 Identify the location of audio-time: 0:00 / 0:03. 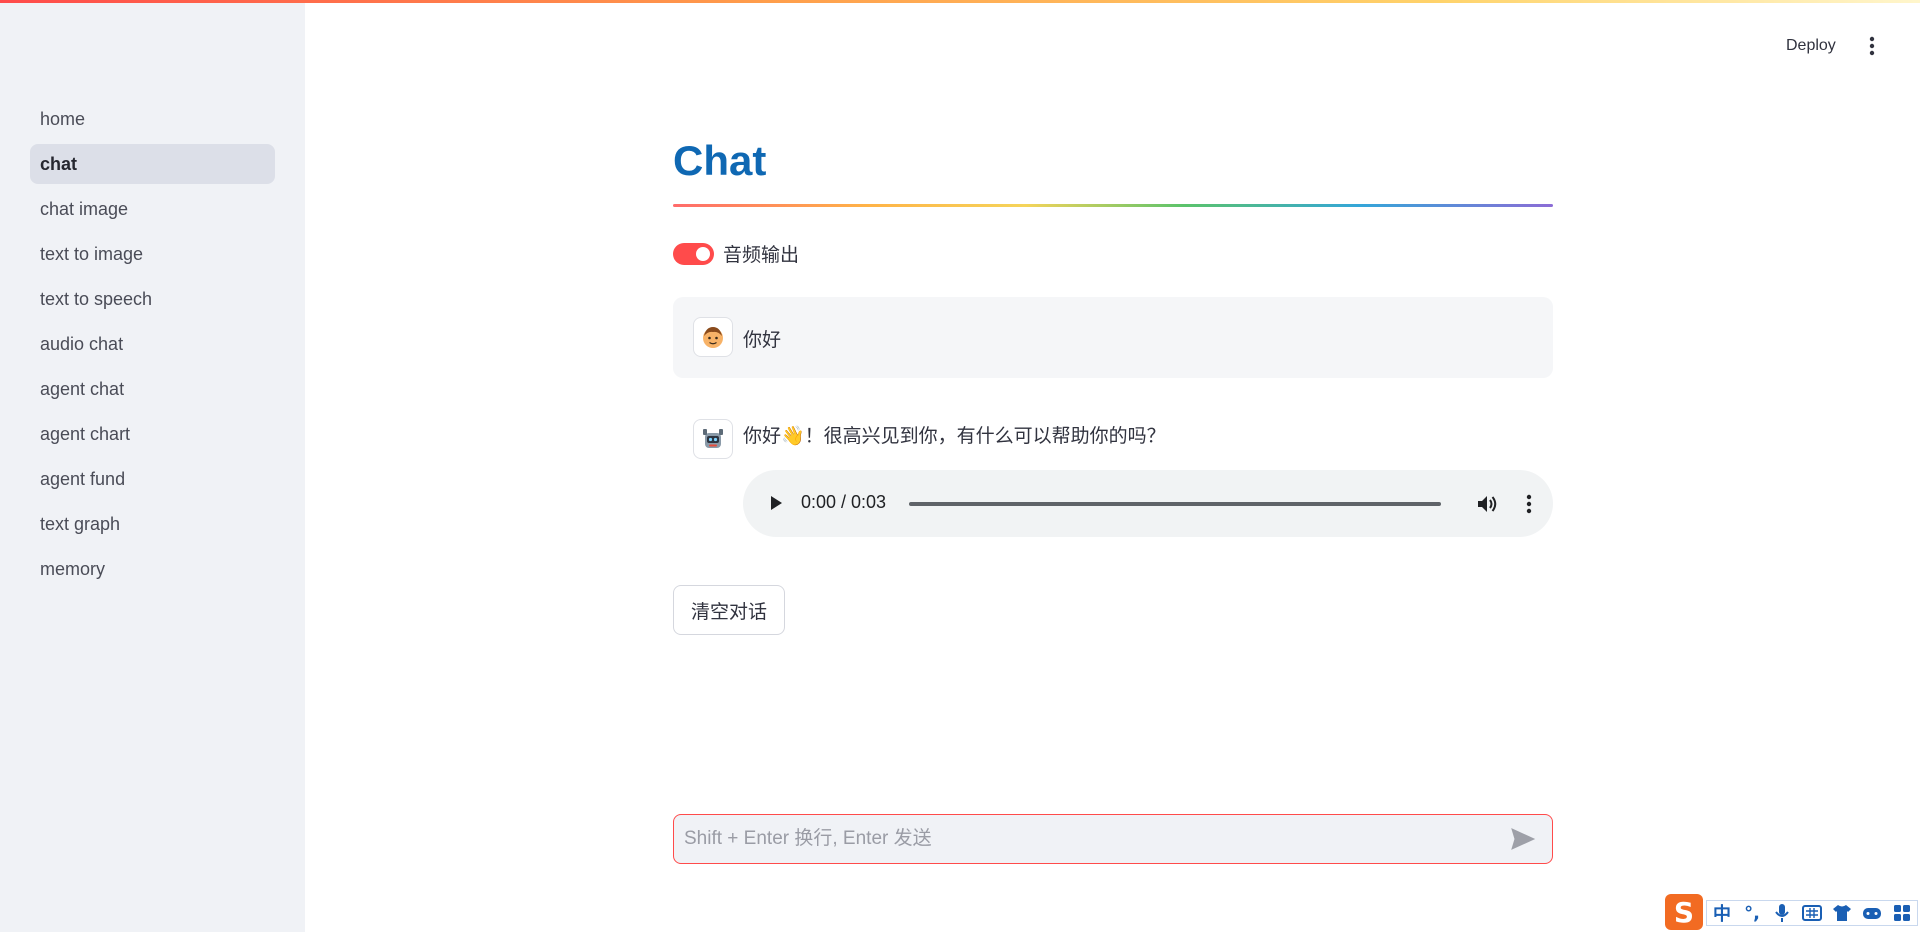
(844, 502).